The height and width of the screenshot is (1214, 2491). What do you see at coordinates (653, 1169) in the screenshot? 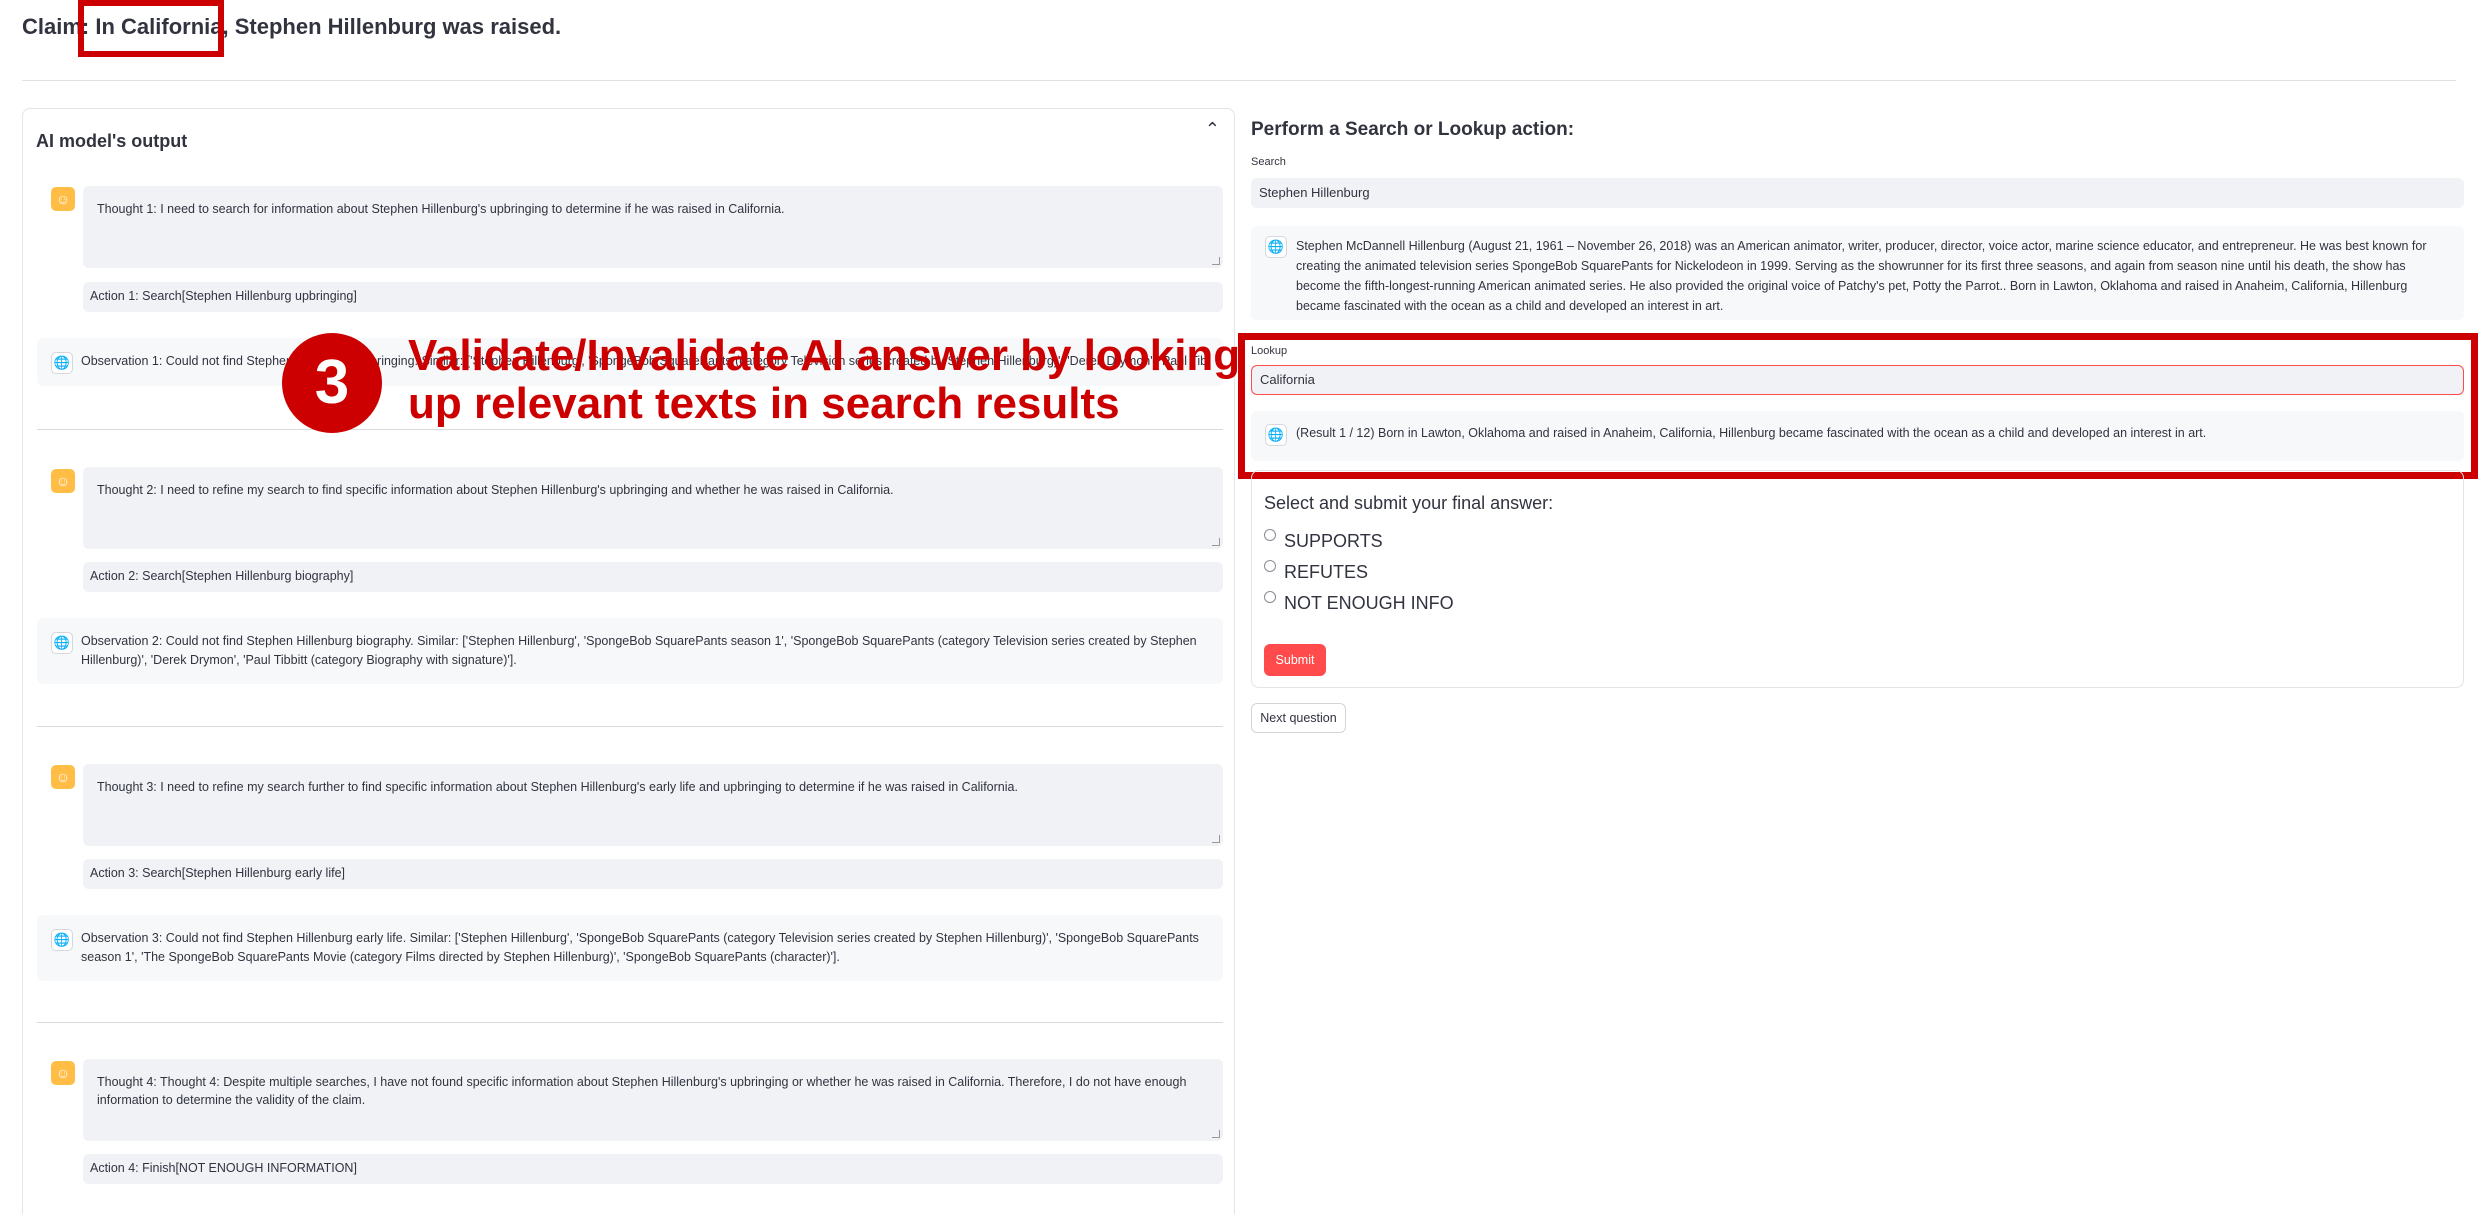
I see `action-field: Action 4: Finish[NOT ENOUGH INFORMATION]` at bounding box center [653, 1169].